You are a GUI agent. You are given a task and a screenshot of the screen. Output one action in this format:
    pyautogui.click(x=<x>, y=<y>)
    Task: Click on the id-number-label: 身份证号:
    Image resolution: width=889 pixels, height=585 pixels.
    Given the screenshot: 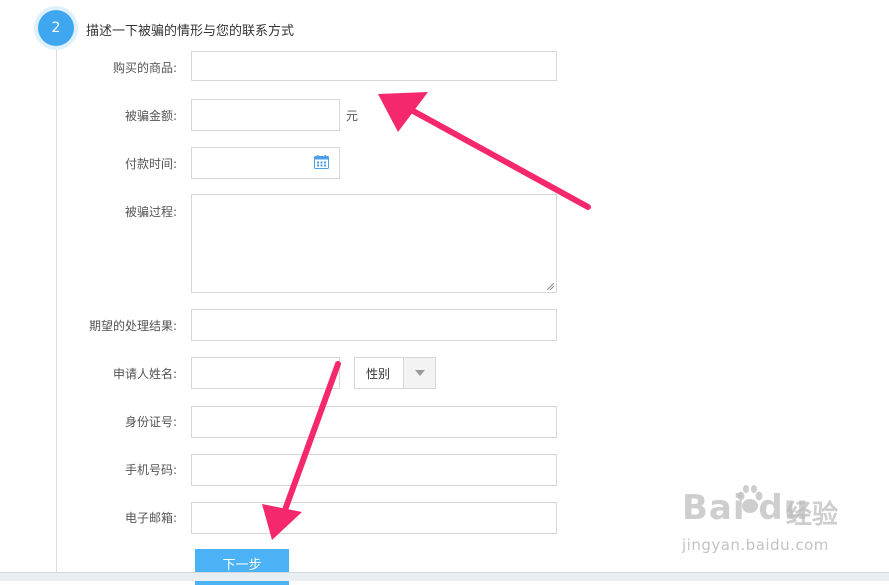 What is the action you would take?
    pyautogui.click(x=150, y=422)
    